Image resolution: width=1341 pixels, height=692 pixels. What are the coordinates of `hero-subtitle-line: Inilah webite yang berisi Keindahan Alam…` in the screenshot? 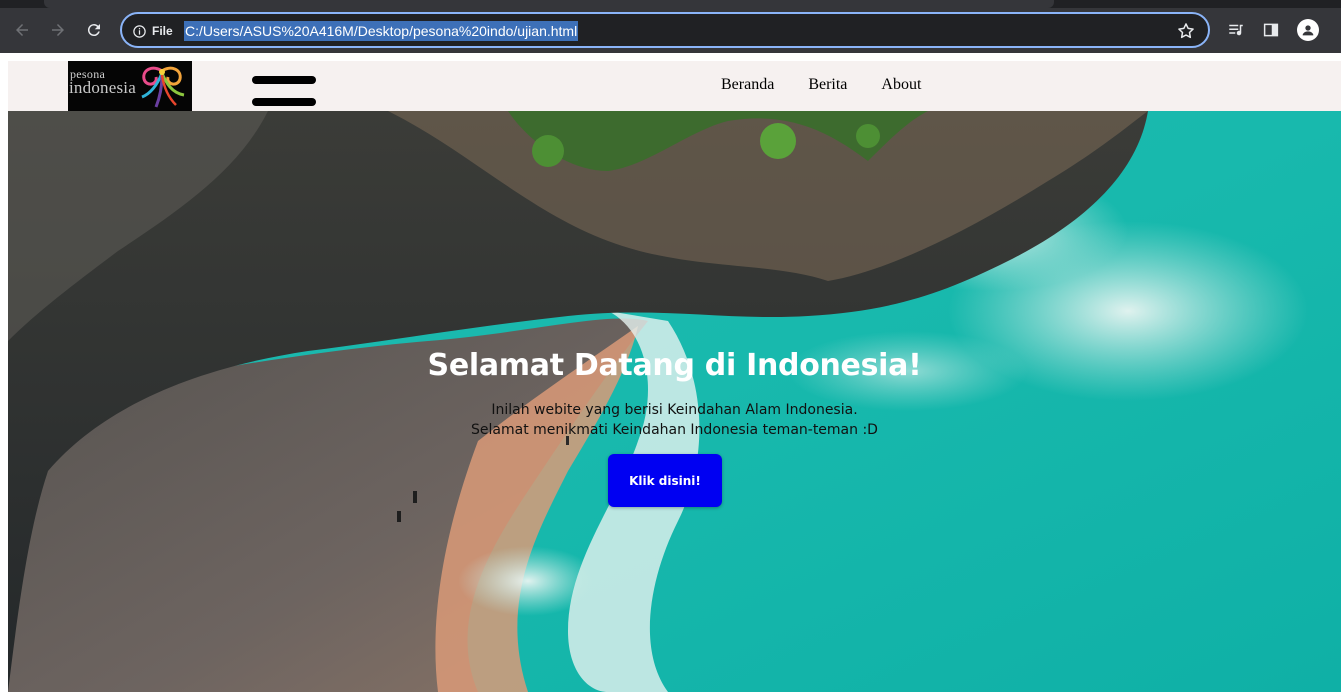 It's located at (674, 410).